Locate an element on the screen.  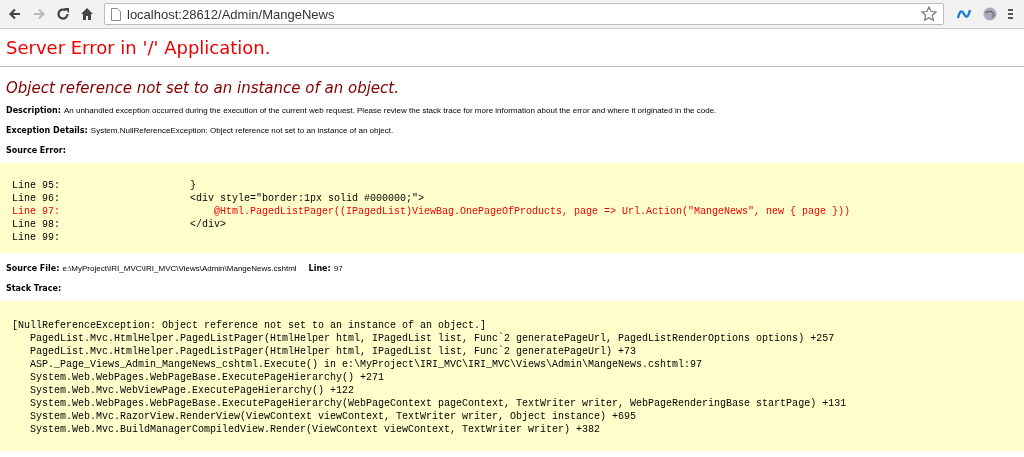
right-arrow-icon is located at coordinates (39, 14).